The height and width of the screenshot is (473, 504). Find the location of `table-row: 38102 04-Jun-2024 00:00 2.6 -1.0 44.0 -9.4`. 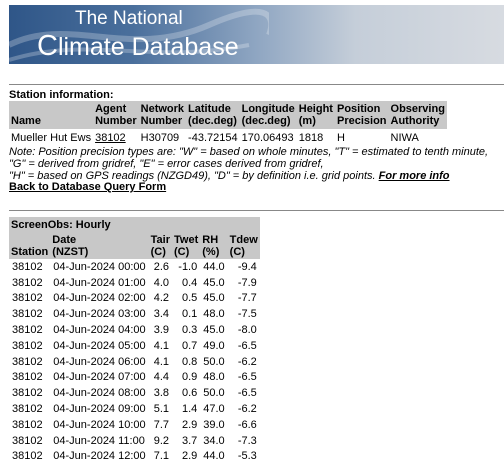

table-row: 38102 04-Jun-2024 00:00 2.6 -1.0 44.0 -9.4 is located at coordinates (134, 267).